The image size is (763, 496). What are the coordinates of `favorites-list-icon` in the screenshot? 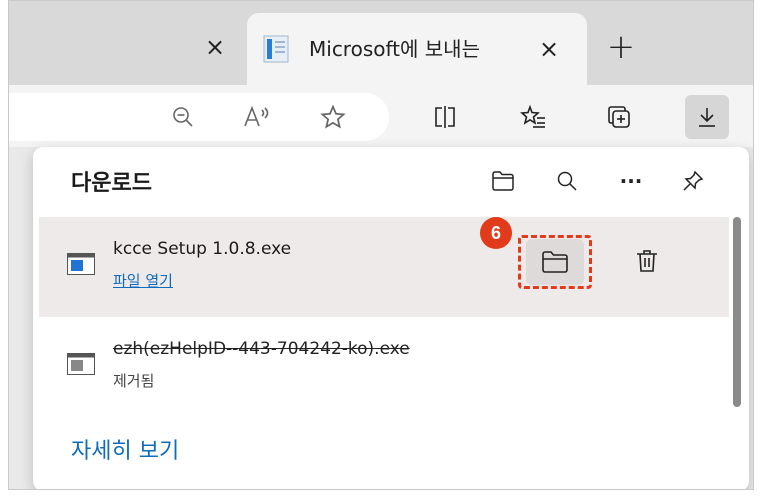 It's located at (533, 117).